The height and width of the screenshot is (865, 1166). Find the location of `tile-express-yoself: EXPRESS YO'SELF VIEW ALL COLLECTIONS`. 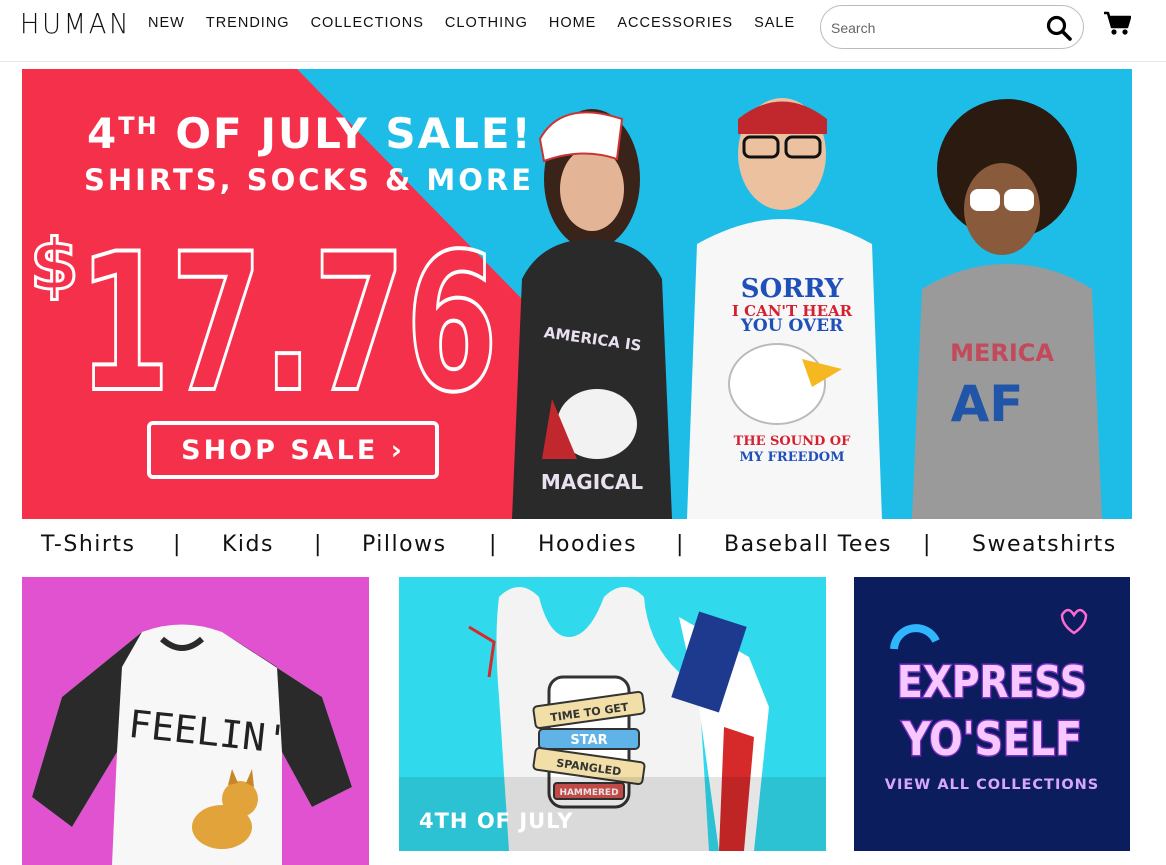

tile-express-yoself: EXPRESS YO'SELF VIEW ALL COLLECTIONS is located at coordinates (992, 714).